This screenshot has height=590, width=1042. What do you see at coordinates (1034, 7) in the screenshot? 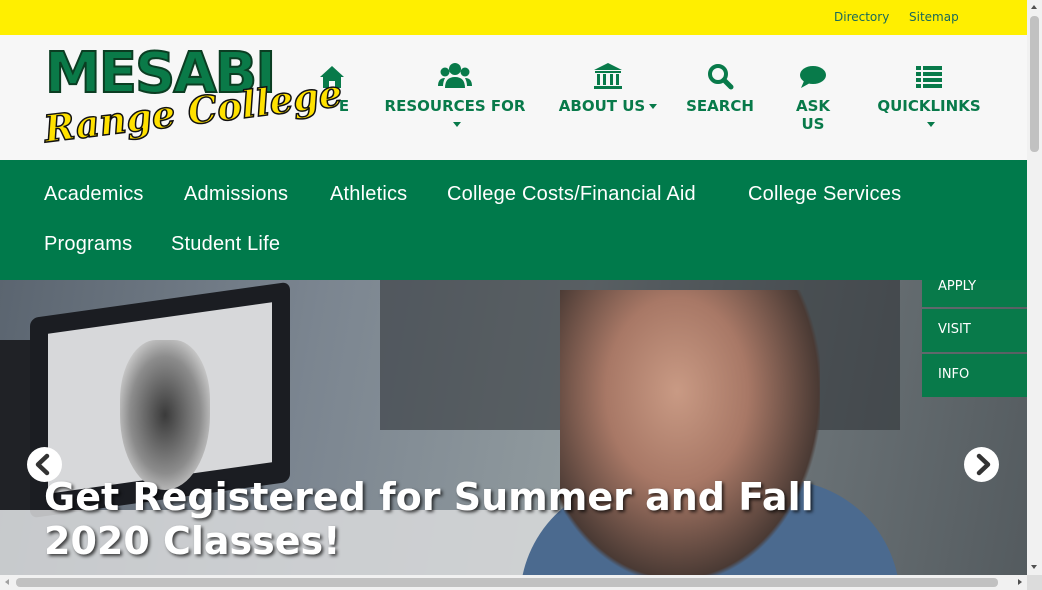
I see `scroll-up-icon` at bounding box center [1034, 7].